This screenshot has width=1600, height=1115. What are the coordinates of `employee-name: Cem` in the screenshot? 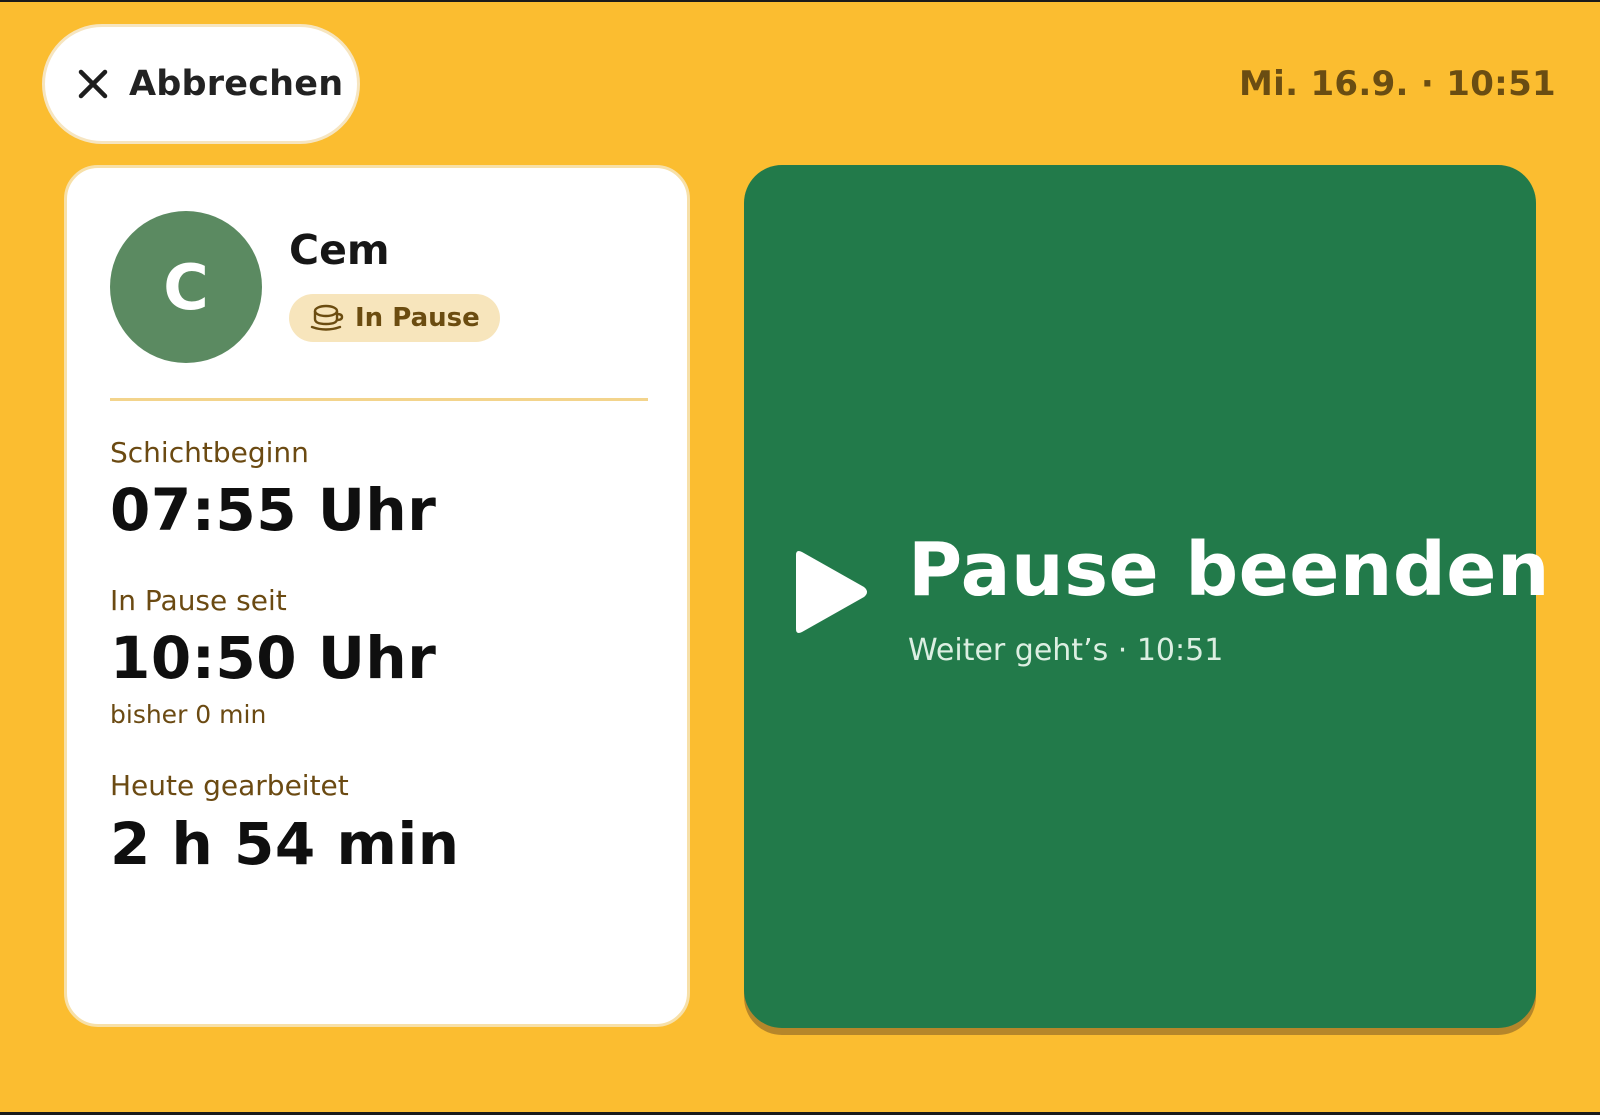 It's located at (339, 250).